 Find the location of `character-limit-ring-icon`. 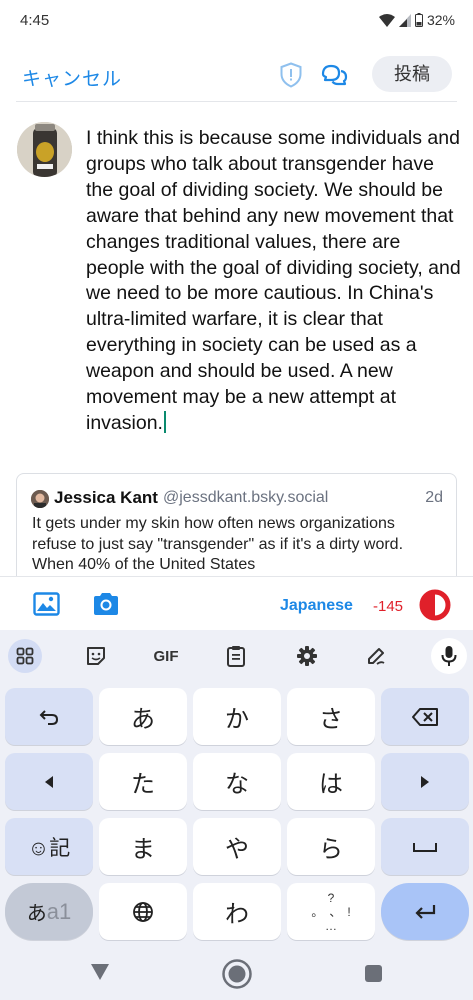

character-limit-ring-icon is located at coordinates (435, 605).